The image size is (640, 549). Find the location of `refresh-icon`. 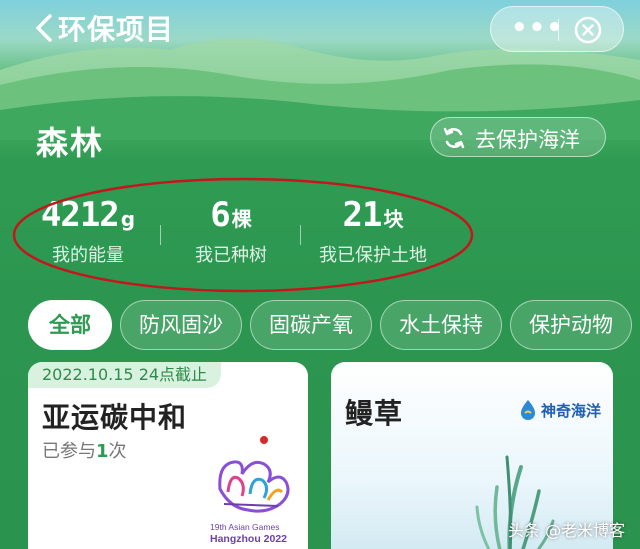

refresh-icon is located at coordinates (454, 138).